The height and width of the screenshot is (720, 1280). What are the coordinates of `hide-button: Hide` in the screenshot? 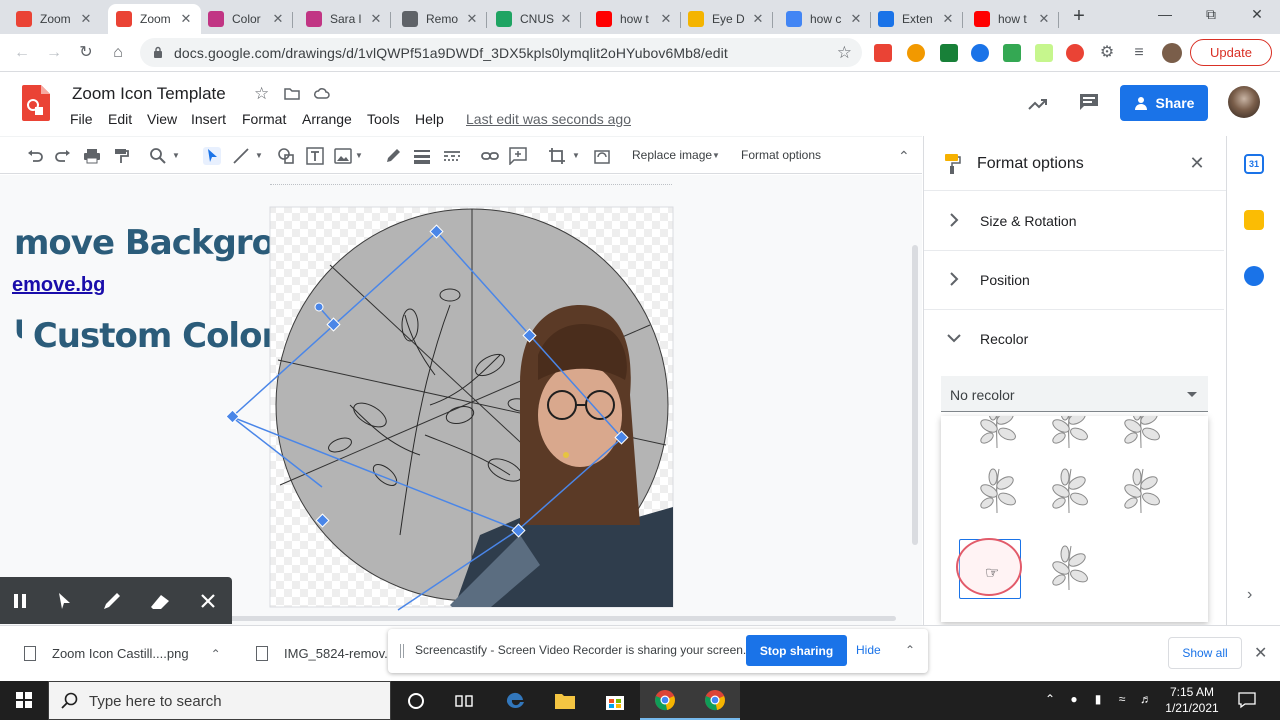 It's located at (868, 650).